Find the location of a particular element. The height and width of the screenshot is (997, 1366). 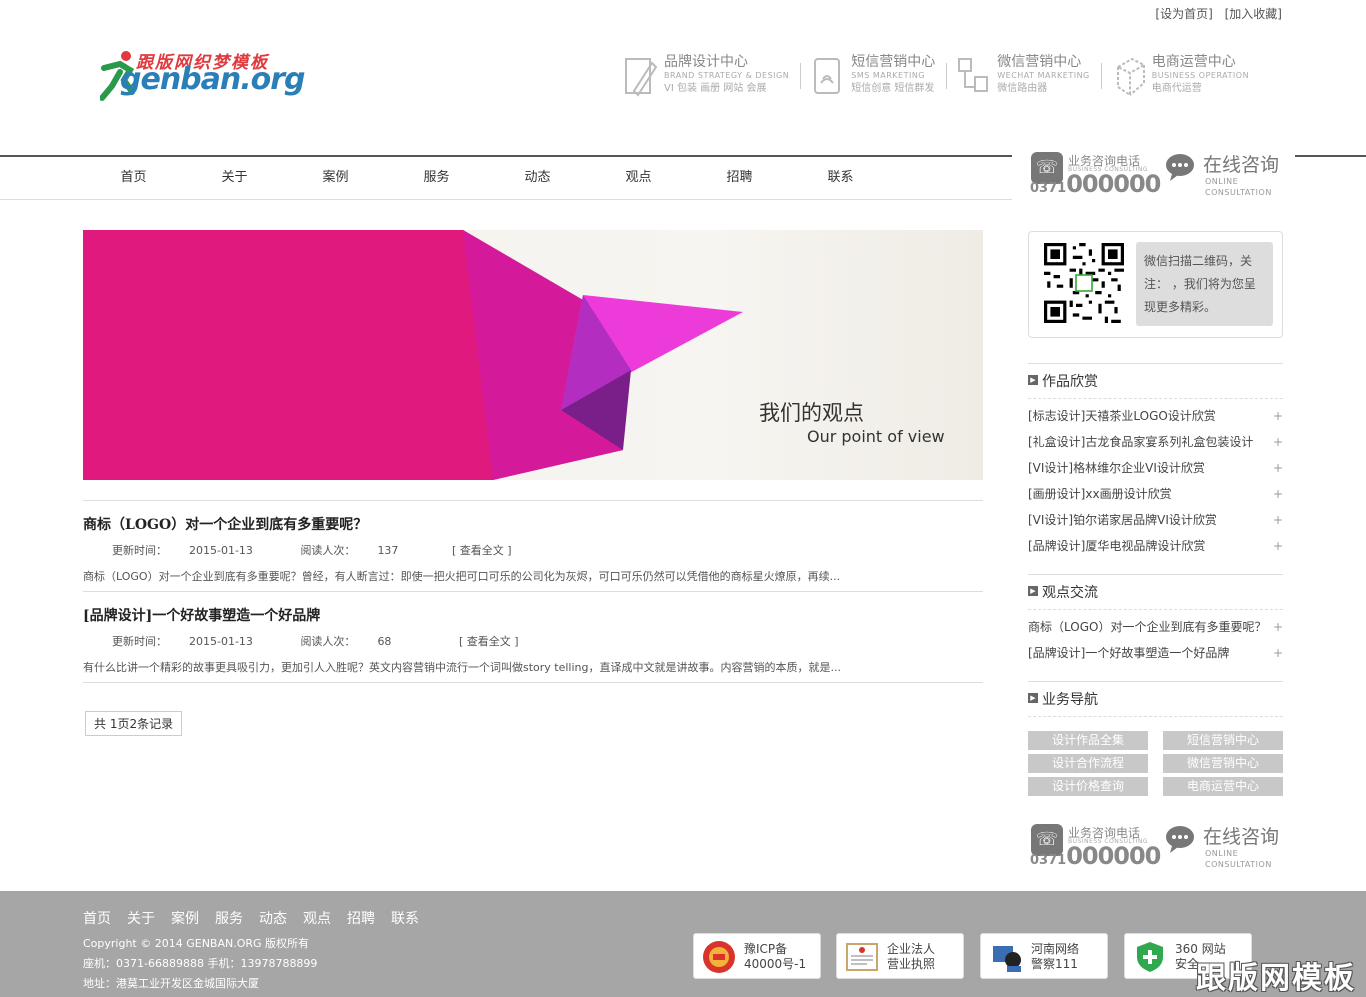

center-desc: 微信路由器 is located at coordinates (1022, 88).